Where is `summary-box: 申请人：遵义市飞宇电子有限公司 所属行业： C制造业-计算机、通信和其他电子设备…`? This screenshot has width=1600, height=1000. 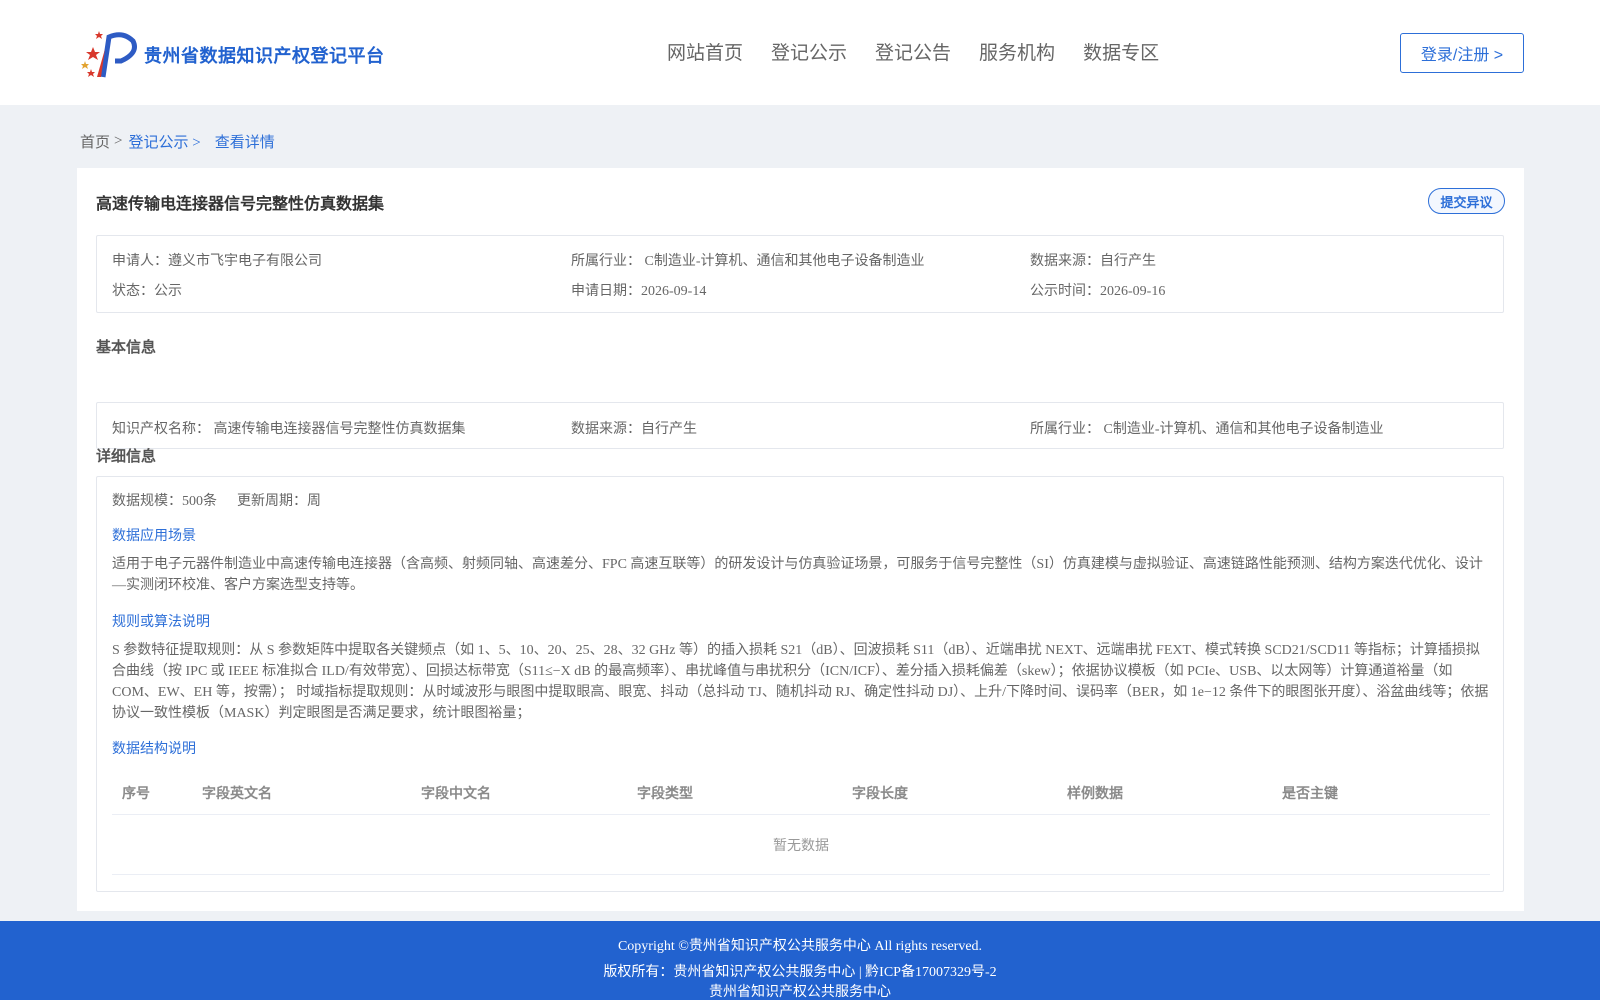 summary-box: 申请人：遵义市飞宇电子有限公司 所属行业： C制造业-计算机、通信和其他电子设备… is located at coordinates (800, 274).